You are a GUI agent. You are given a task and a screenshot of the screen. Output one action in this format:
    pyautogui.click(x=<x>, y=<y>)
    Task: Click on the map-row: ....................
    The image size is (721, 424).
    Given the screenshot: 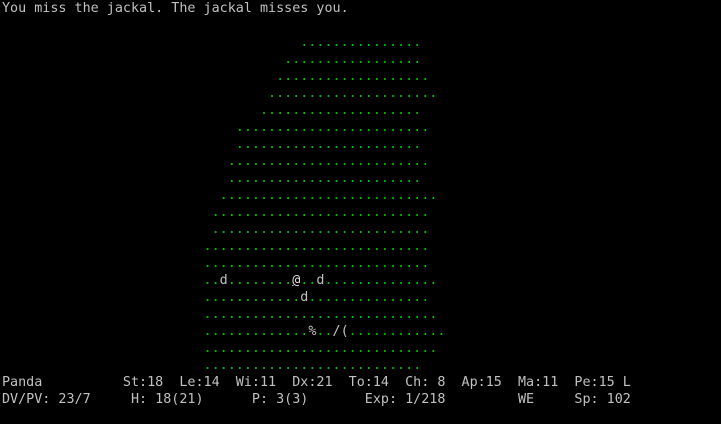 What is the action you would take?
    pyautogui.click(x=340, y=110)
    